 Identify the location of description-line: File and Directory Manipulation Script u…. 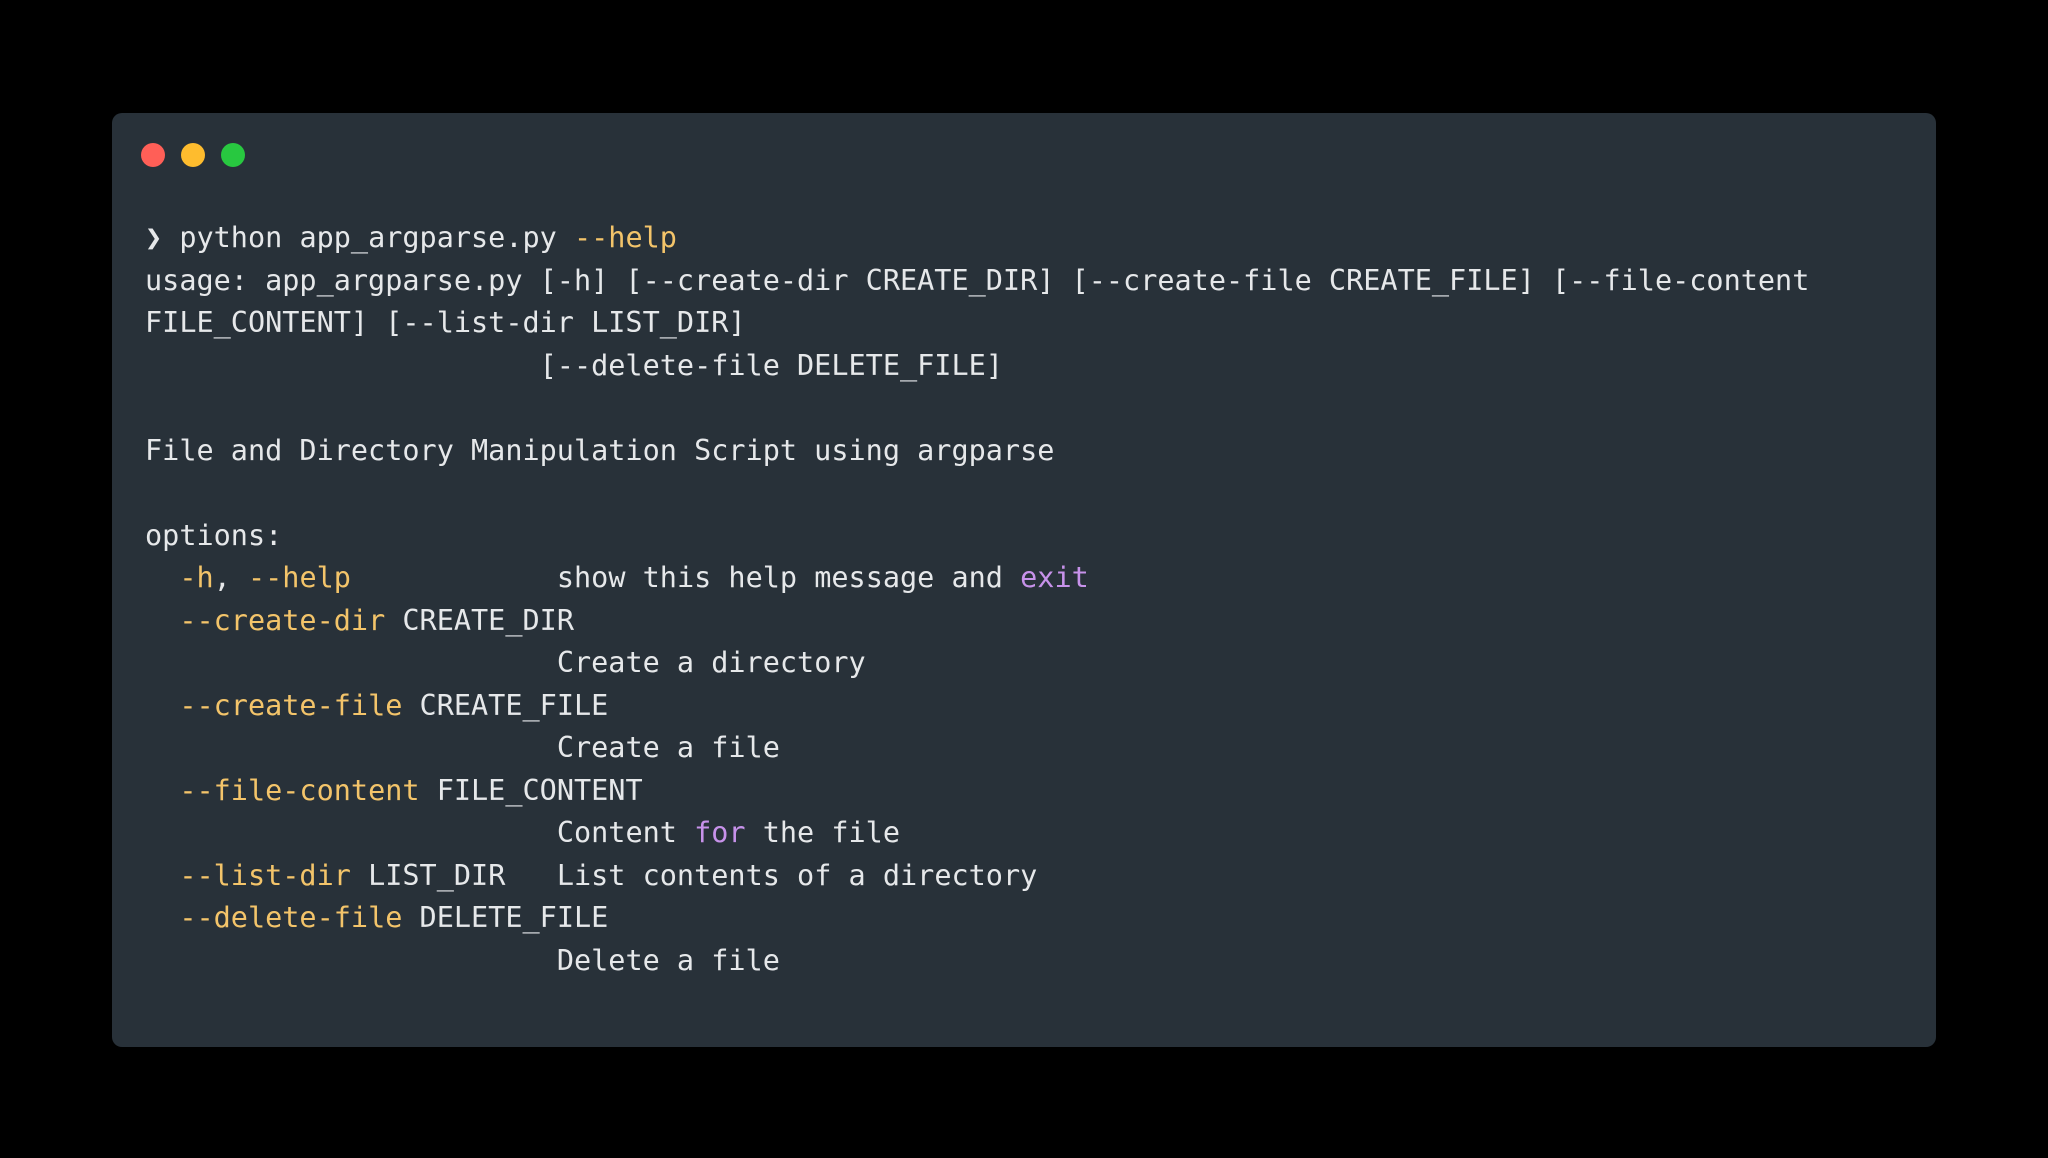
(600, 450).